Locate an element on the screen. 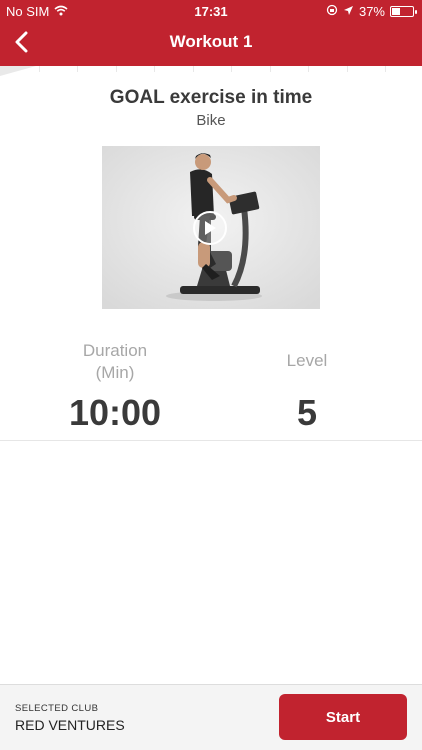  app-header: No SIM 17:31 37% Workout 1 is located at coordinates (211, 33).